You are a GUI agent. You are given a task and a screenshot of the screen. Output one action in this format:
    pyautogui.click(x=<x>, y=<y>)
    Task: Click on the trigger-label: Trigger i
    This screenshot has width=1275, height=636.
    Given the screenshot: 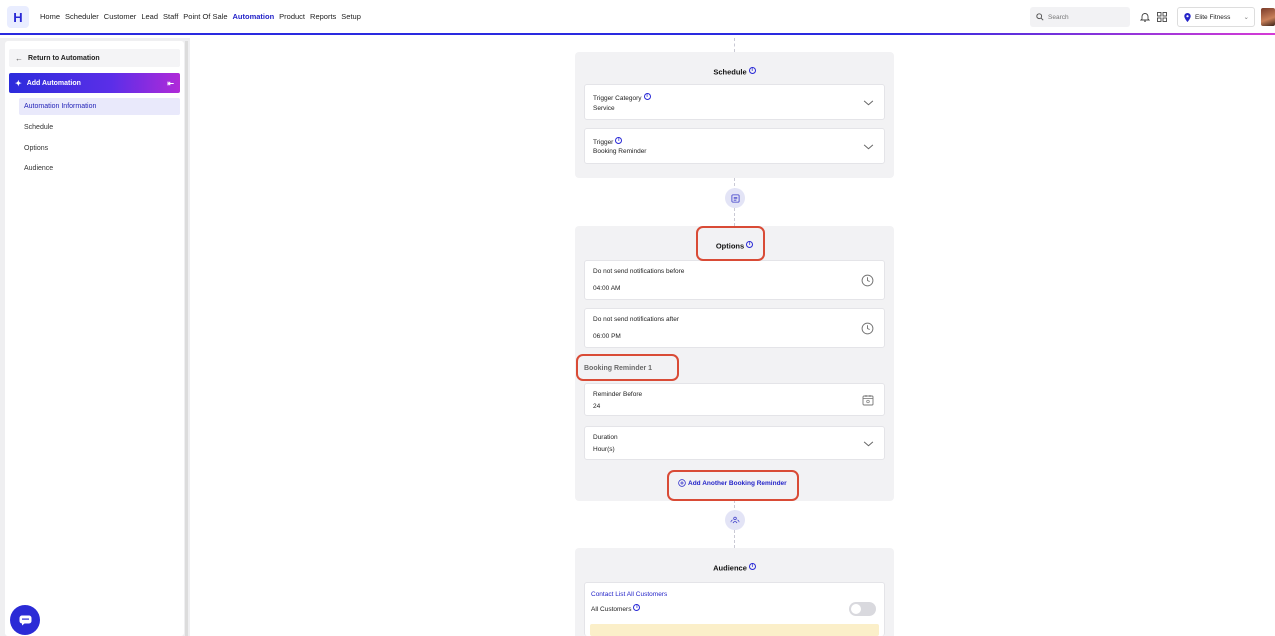 What is the action you would take?
    pyautogui.click(x=608, y=142)
    